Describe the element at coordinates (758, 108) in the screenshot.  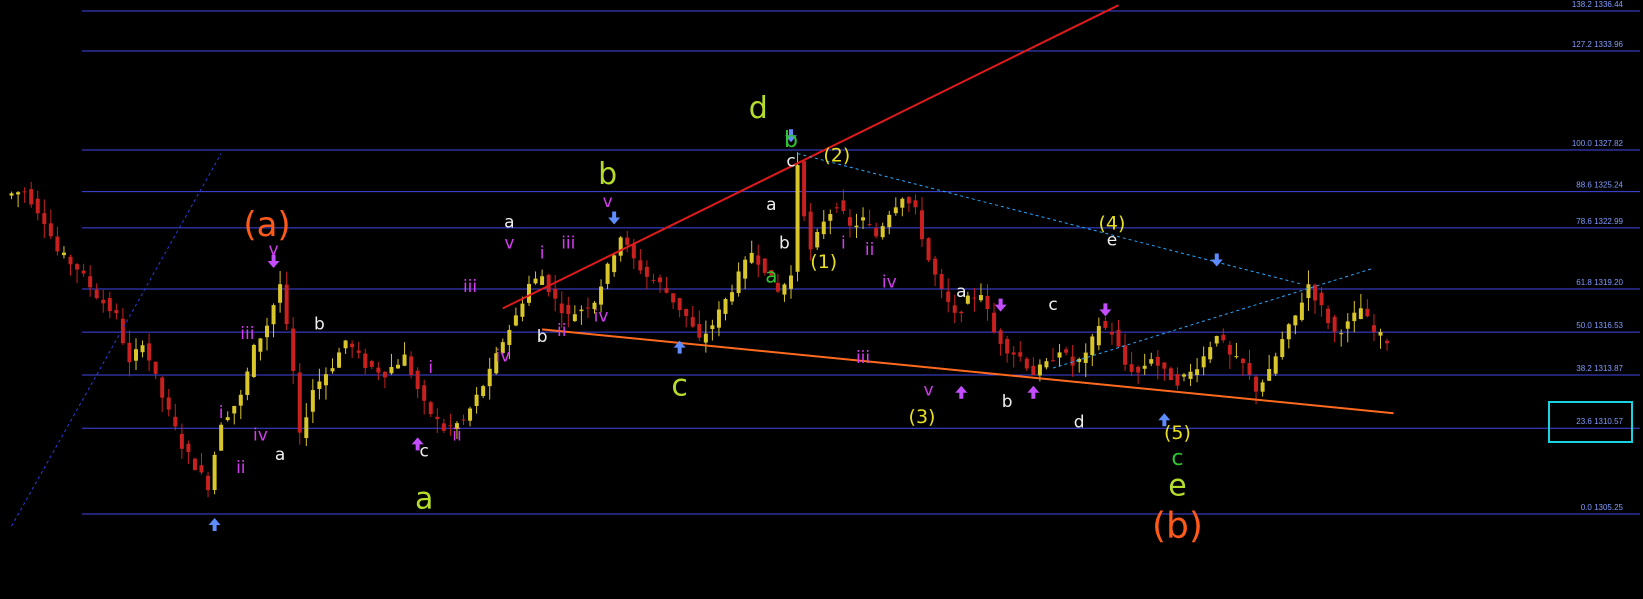
I see `wave-label: d` at that location.